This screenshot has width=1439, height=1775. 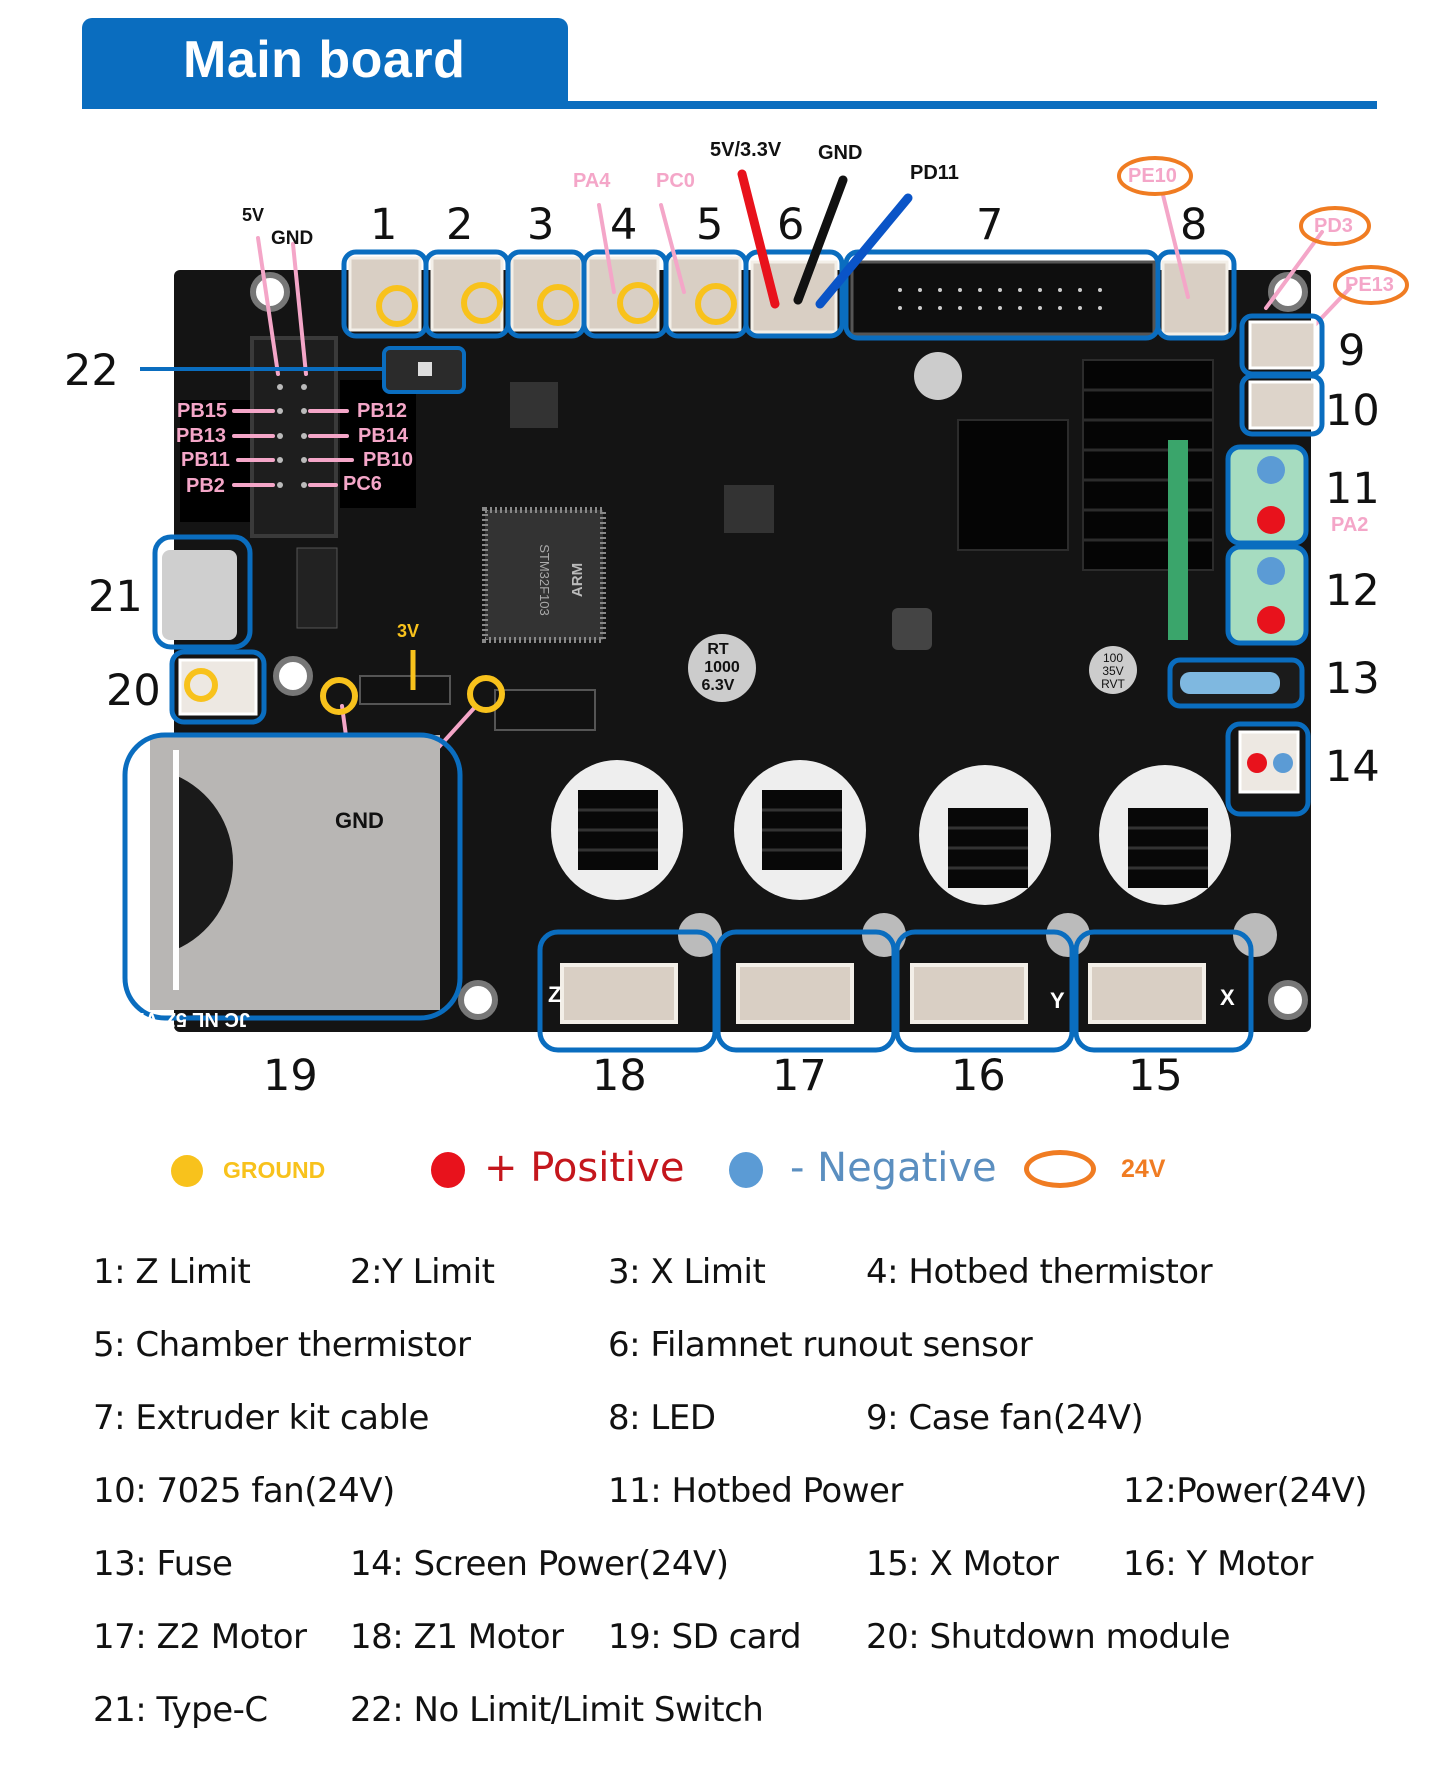 I want to click on usb-c-port, so click(x=199, y=595).